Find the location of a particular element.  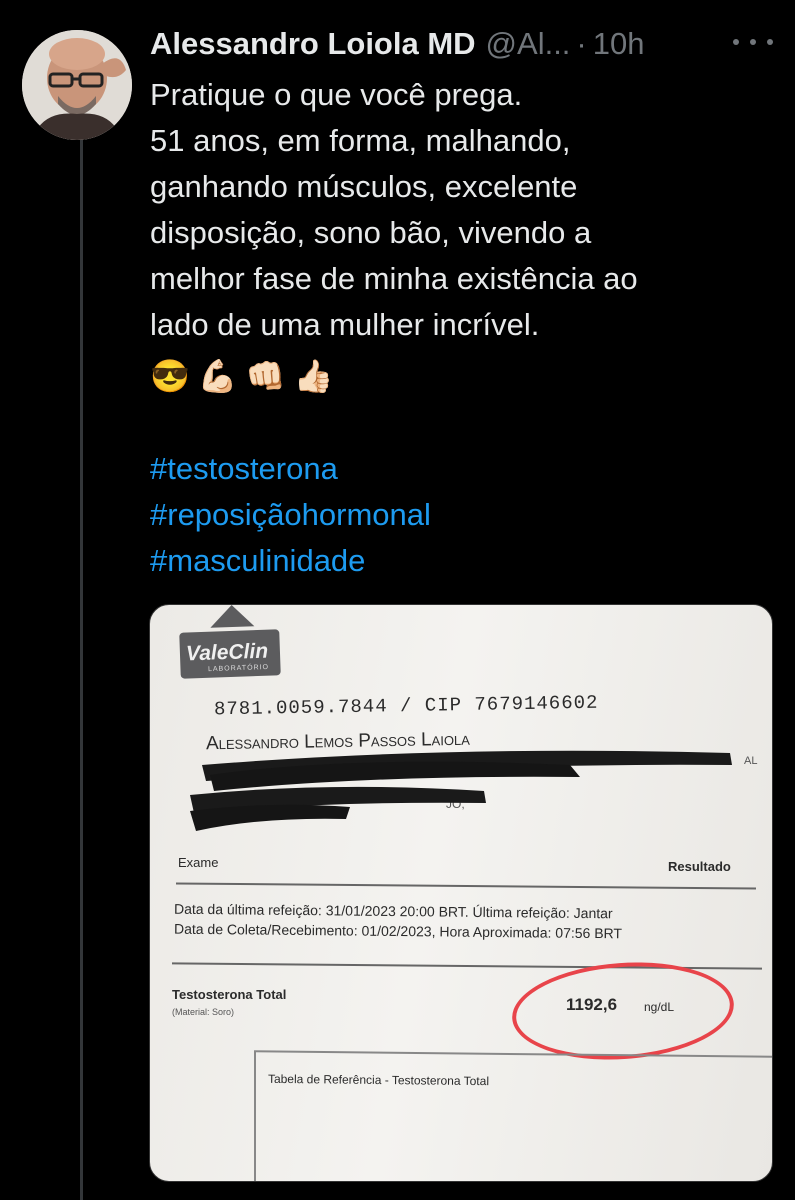

author-name: Alessandro Loiola MD is located at coordinates (313, 44).